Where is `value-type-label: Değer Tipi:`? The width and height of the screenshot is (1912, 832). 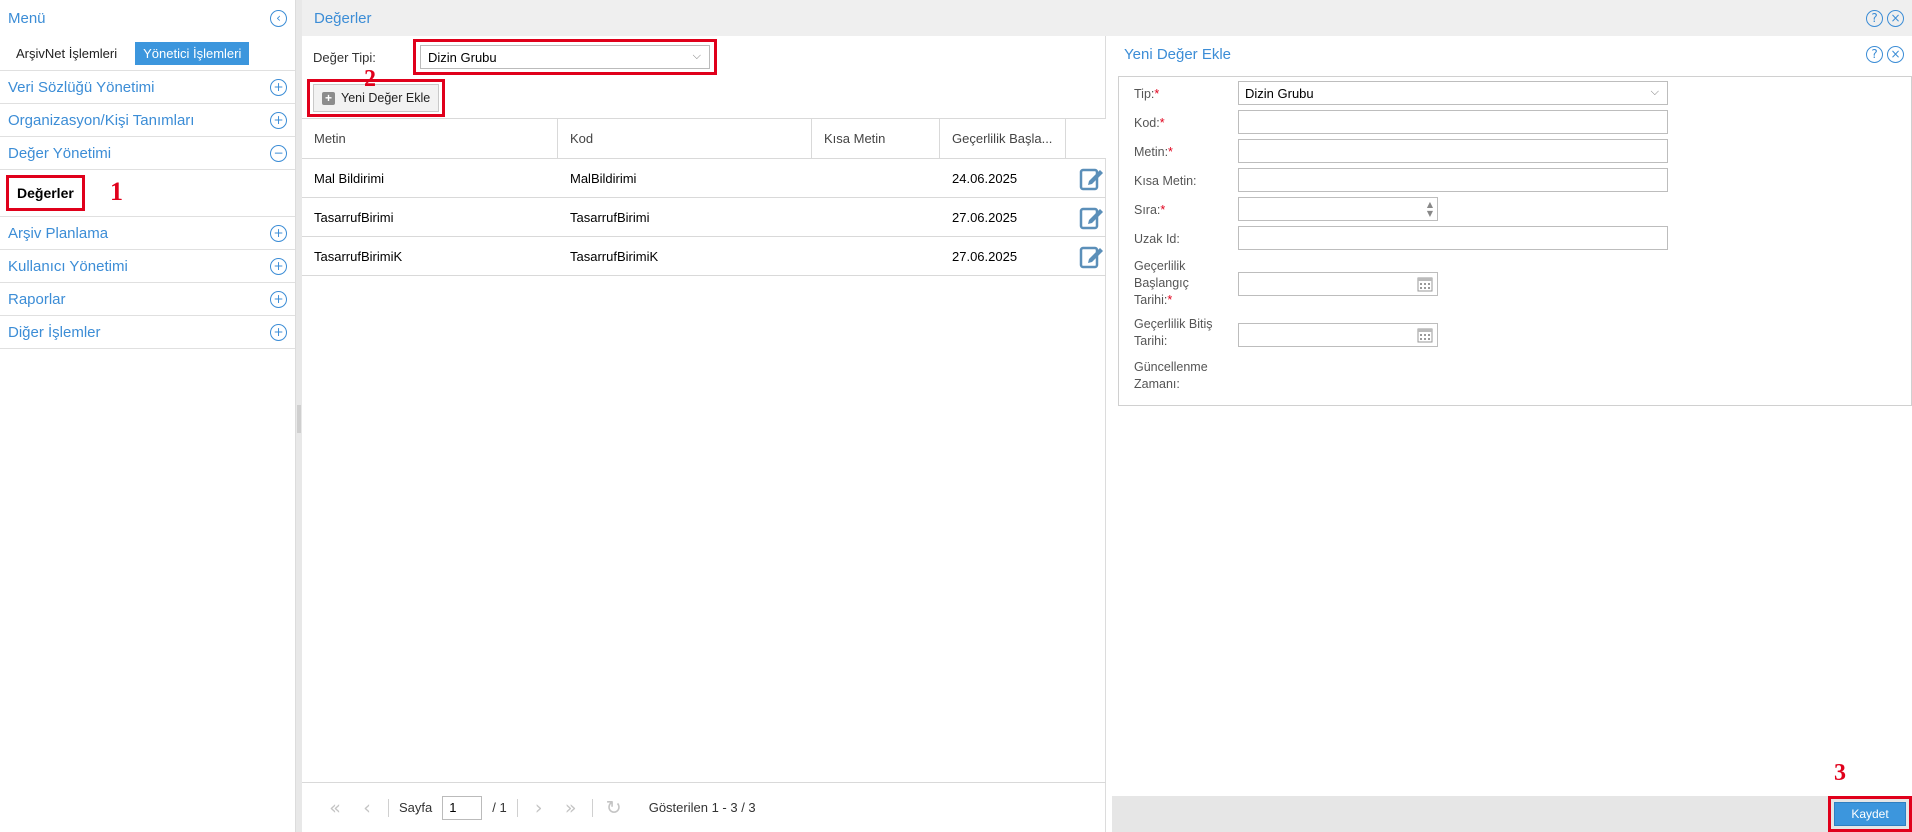 value-type-label: Değer Tipi: is located at coordinates (344, 57).